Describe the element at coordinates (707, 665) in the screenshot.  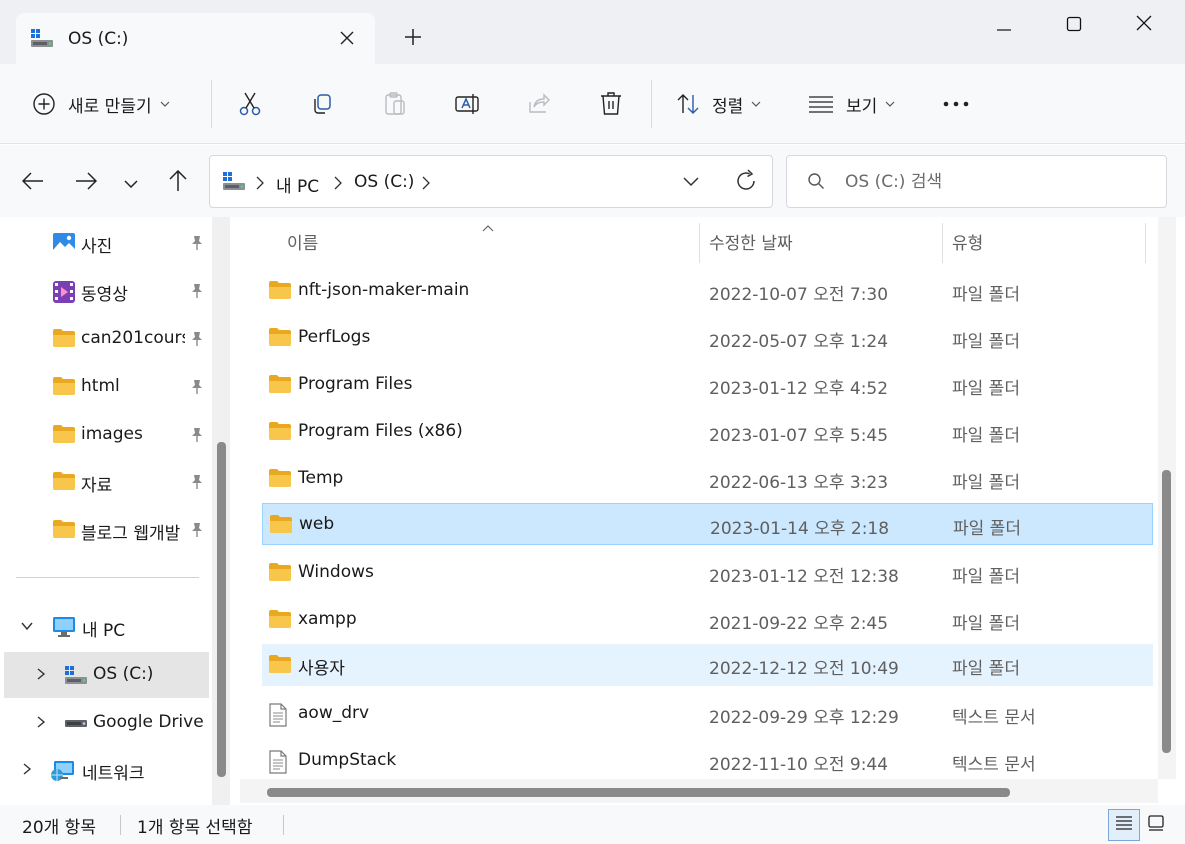
I see `file-row-hovered: 사용자 2022-12-12 오전 10:49 파일 폴더` at that location.